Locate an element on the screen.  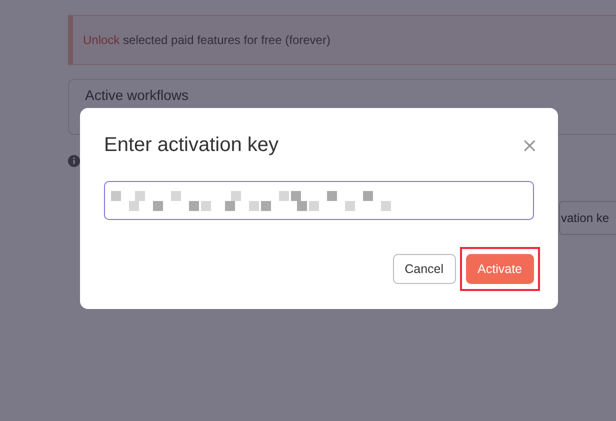
dialog-title: Enter activation key is located at coordinates (191, 145).